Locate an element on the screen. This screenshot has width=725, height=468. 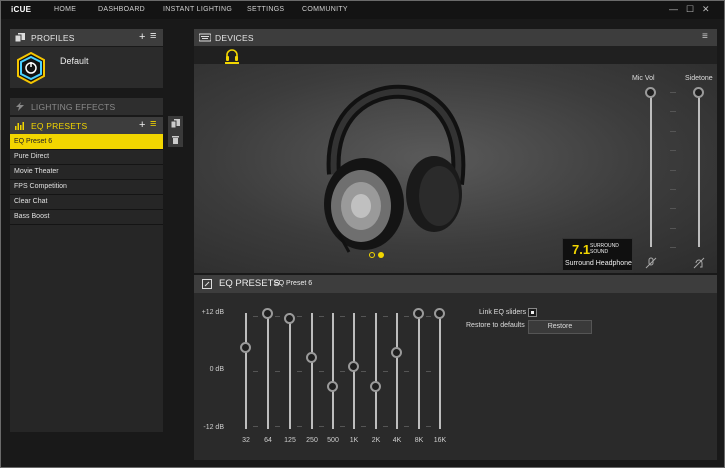
sidetone-knob is located at coordinates (698, 92).